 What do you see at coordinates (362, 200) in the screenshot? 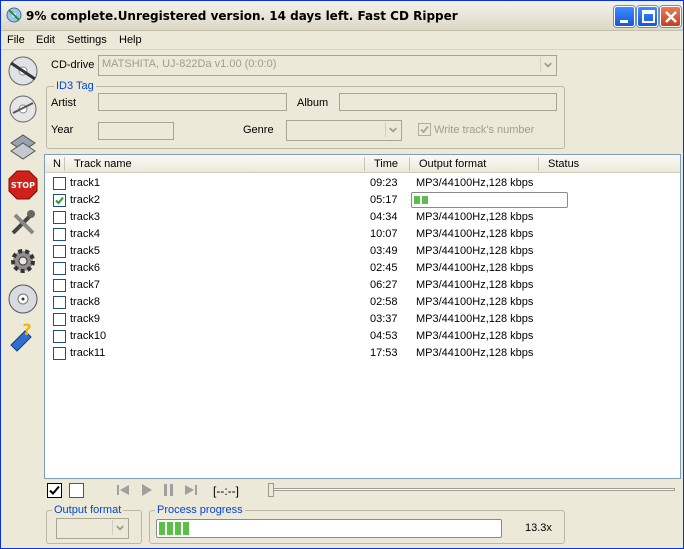
I see `table-row: track2 05:17` at bounding box center [362, 200].